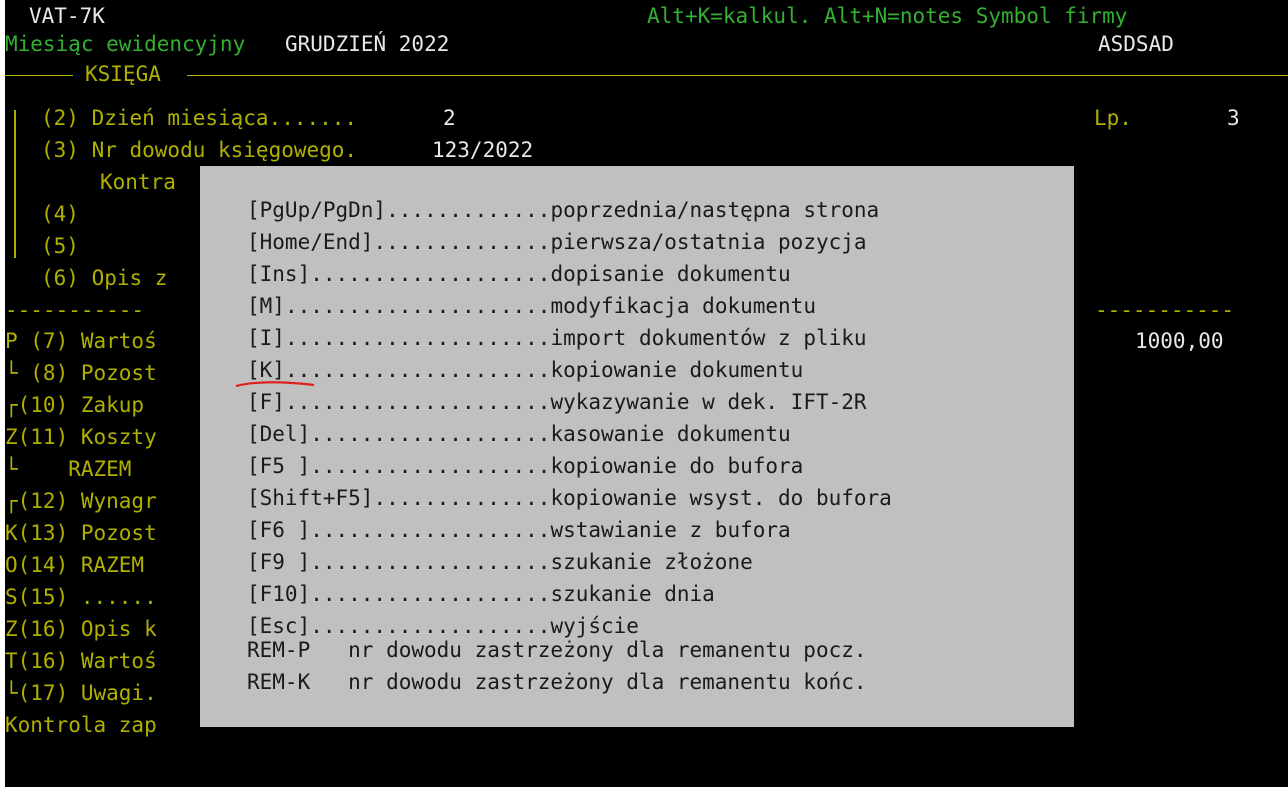  Describe the element at coordinates (279, 274) in the screenshot. I see `help-key: [Ins]` at that location.